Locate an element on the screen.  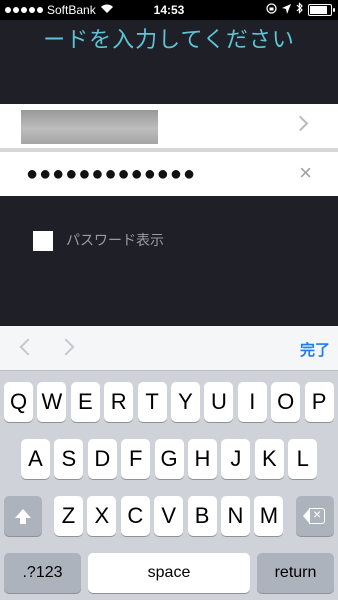
account-field is located at coordinates (169, 126).